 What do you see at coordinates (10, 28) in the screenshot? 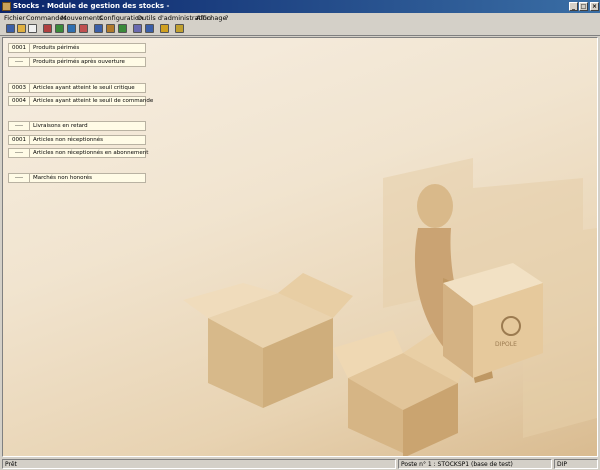
I see `info-icon` at bounding box center [10, 28].